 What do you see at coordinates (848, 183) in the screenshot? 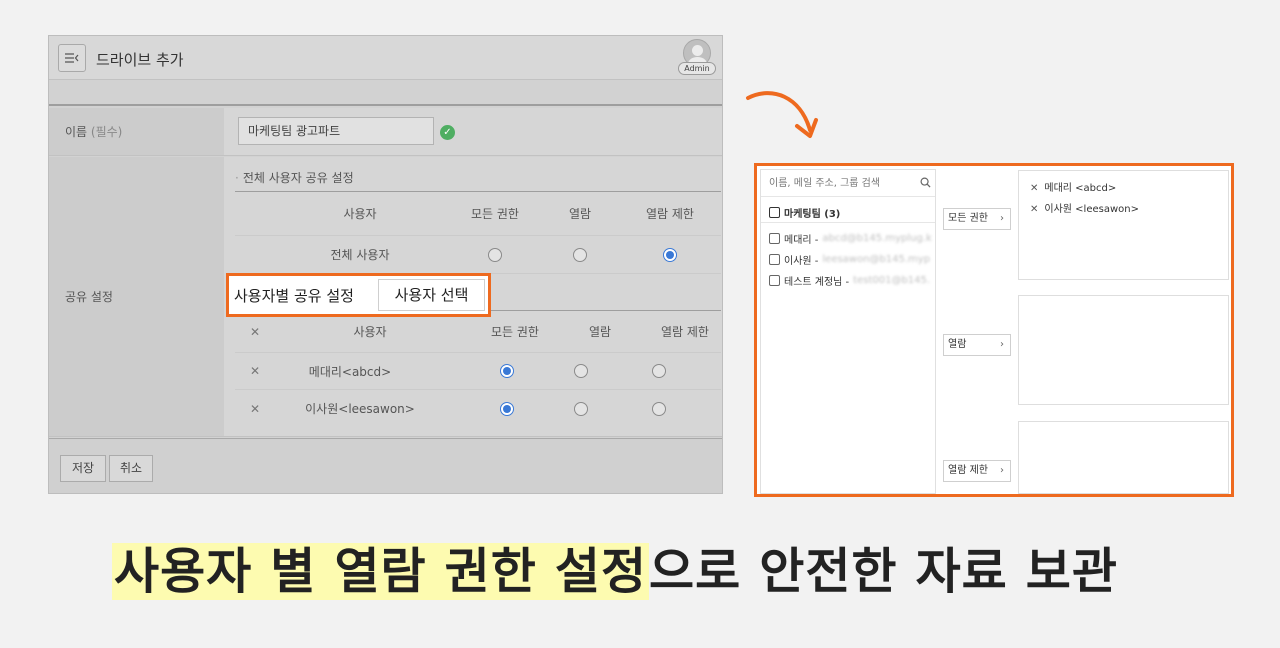
I see `search-input: 이름, 메일 주소, 그룹 검색` at bounding box center [848, 183].